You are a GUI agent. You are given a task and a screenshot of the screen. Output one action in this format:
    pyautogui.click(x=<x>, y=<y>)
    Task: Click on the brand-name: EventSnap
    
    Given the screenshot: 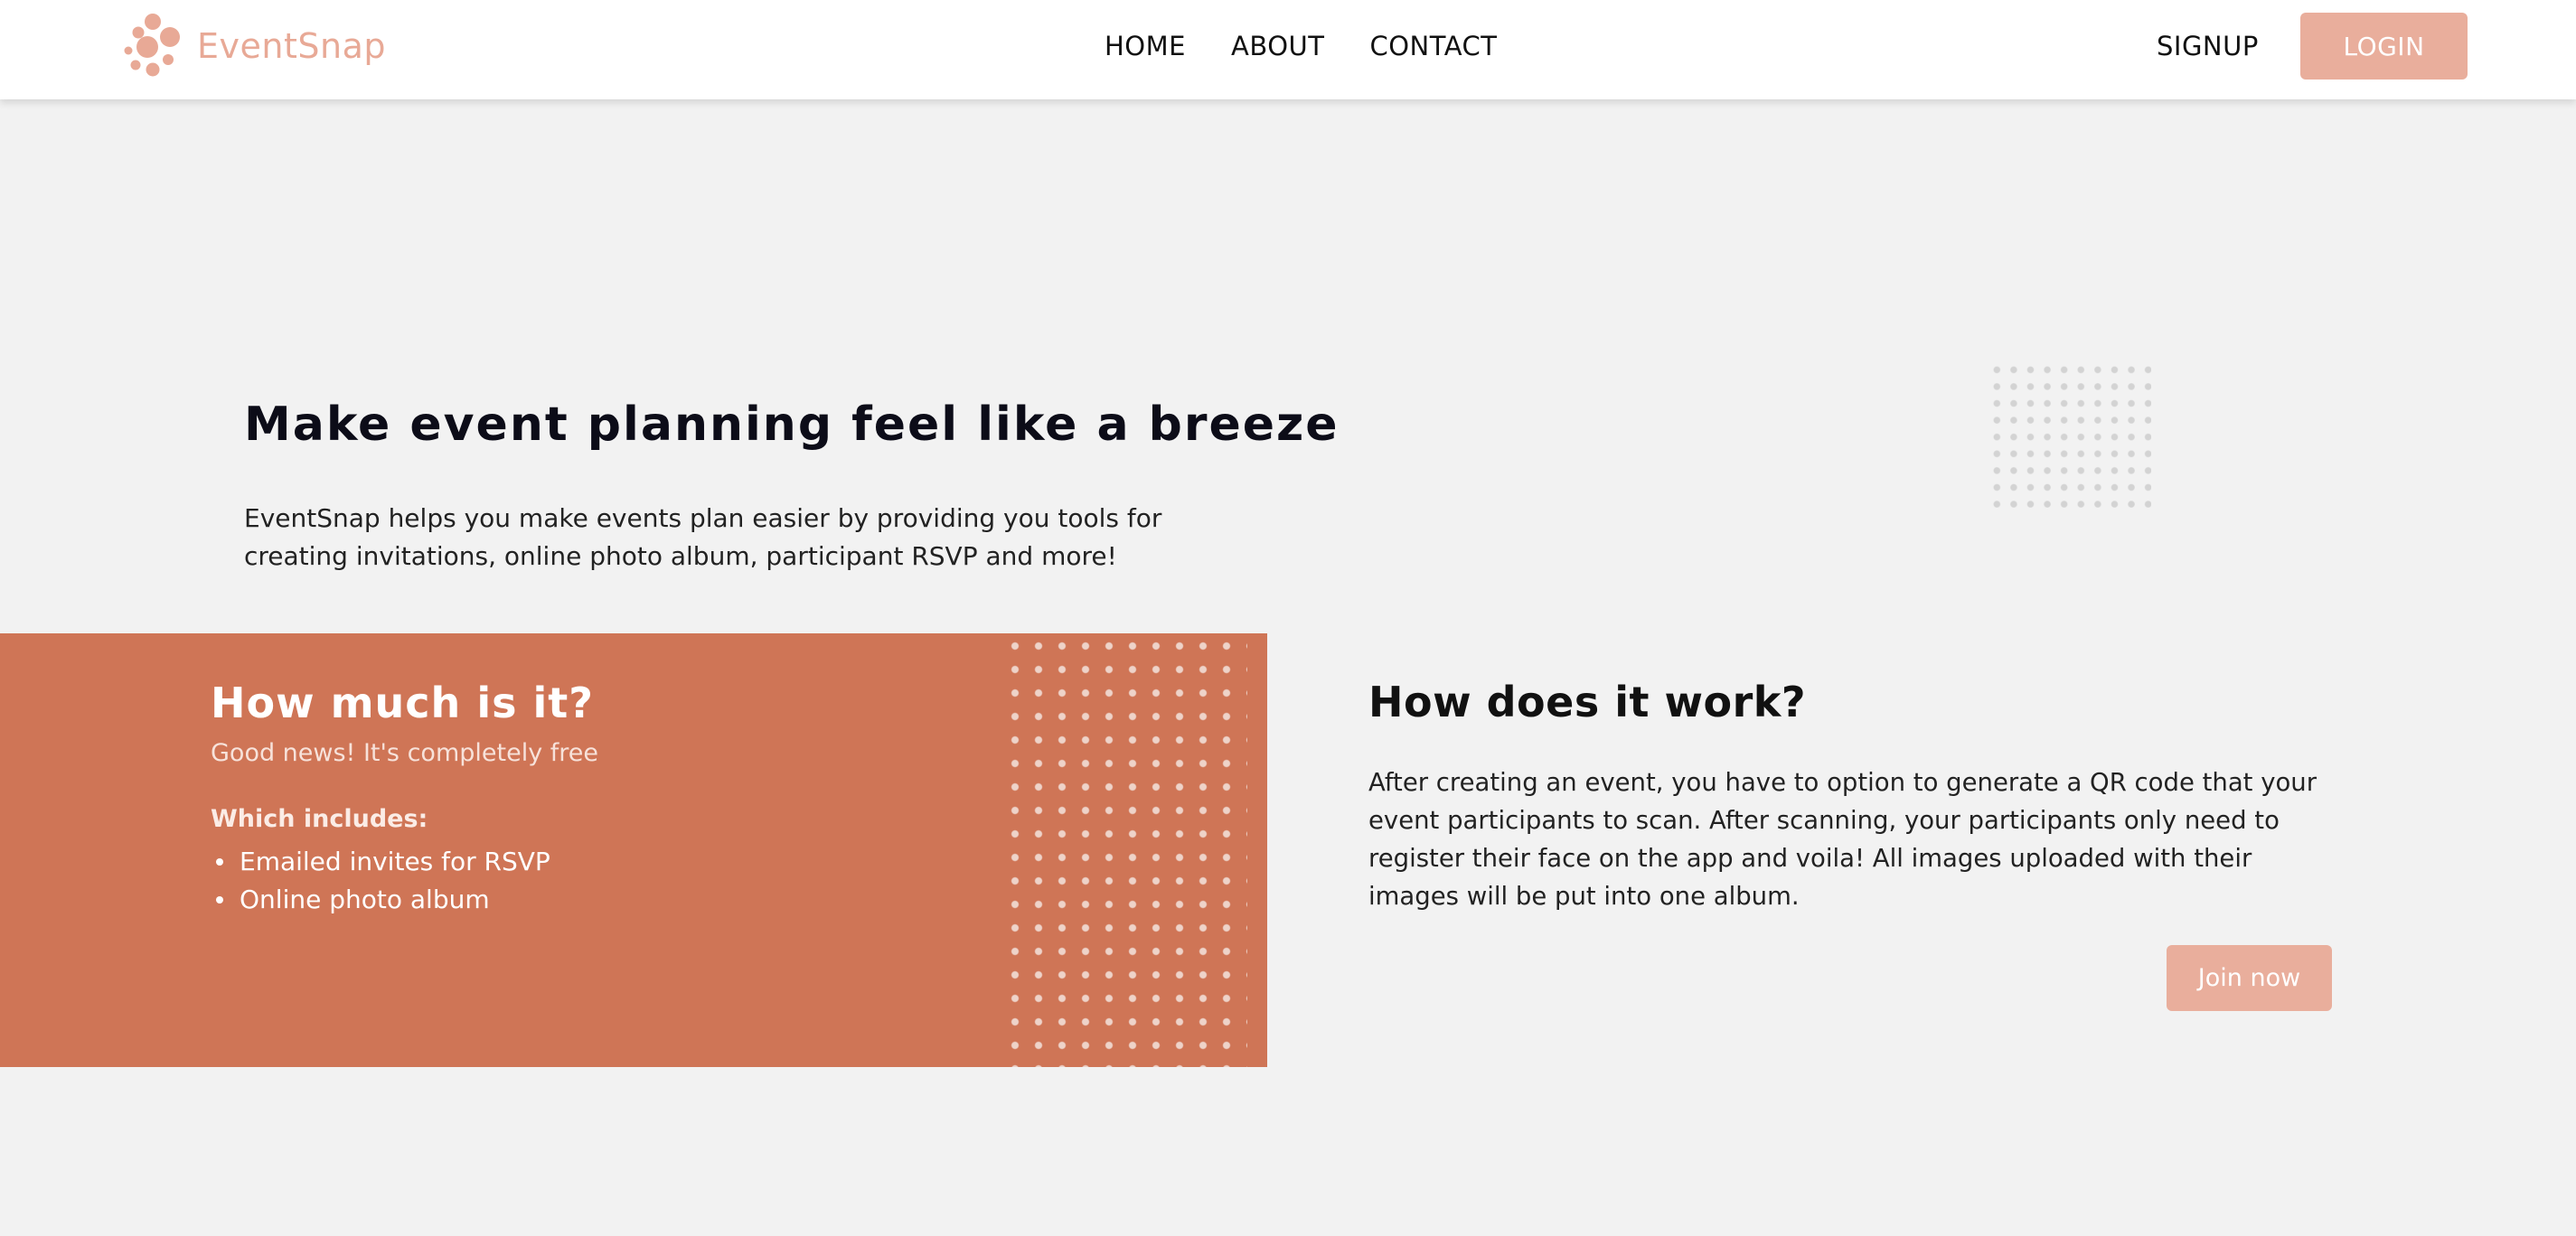 What is the action you would take?
    pyautogui.click(x=291, y=46)
    